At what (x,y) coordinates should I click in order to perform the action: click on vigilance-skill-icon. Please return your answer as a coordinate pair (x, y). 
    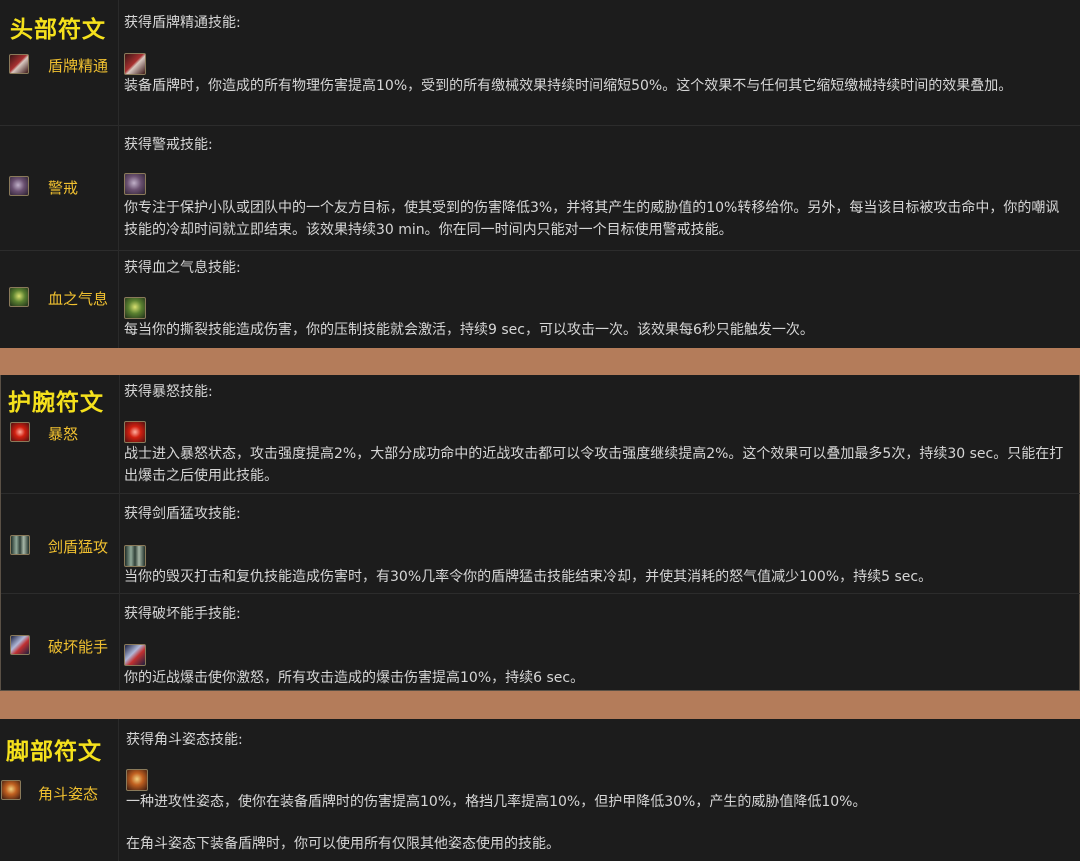
    Looking at the image, I should click on (135, 184).